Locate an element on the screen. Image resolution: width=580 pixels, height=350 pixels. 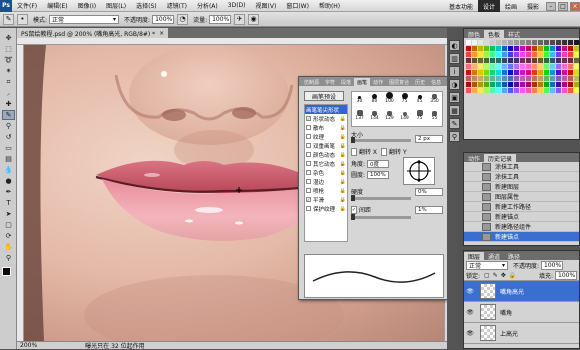
airbrush-icon: ✈ is located at coordinates (240, 19).